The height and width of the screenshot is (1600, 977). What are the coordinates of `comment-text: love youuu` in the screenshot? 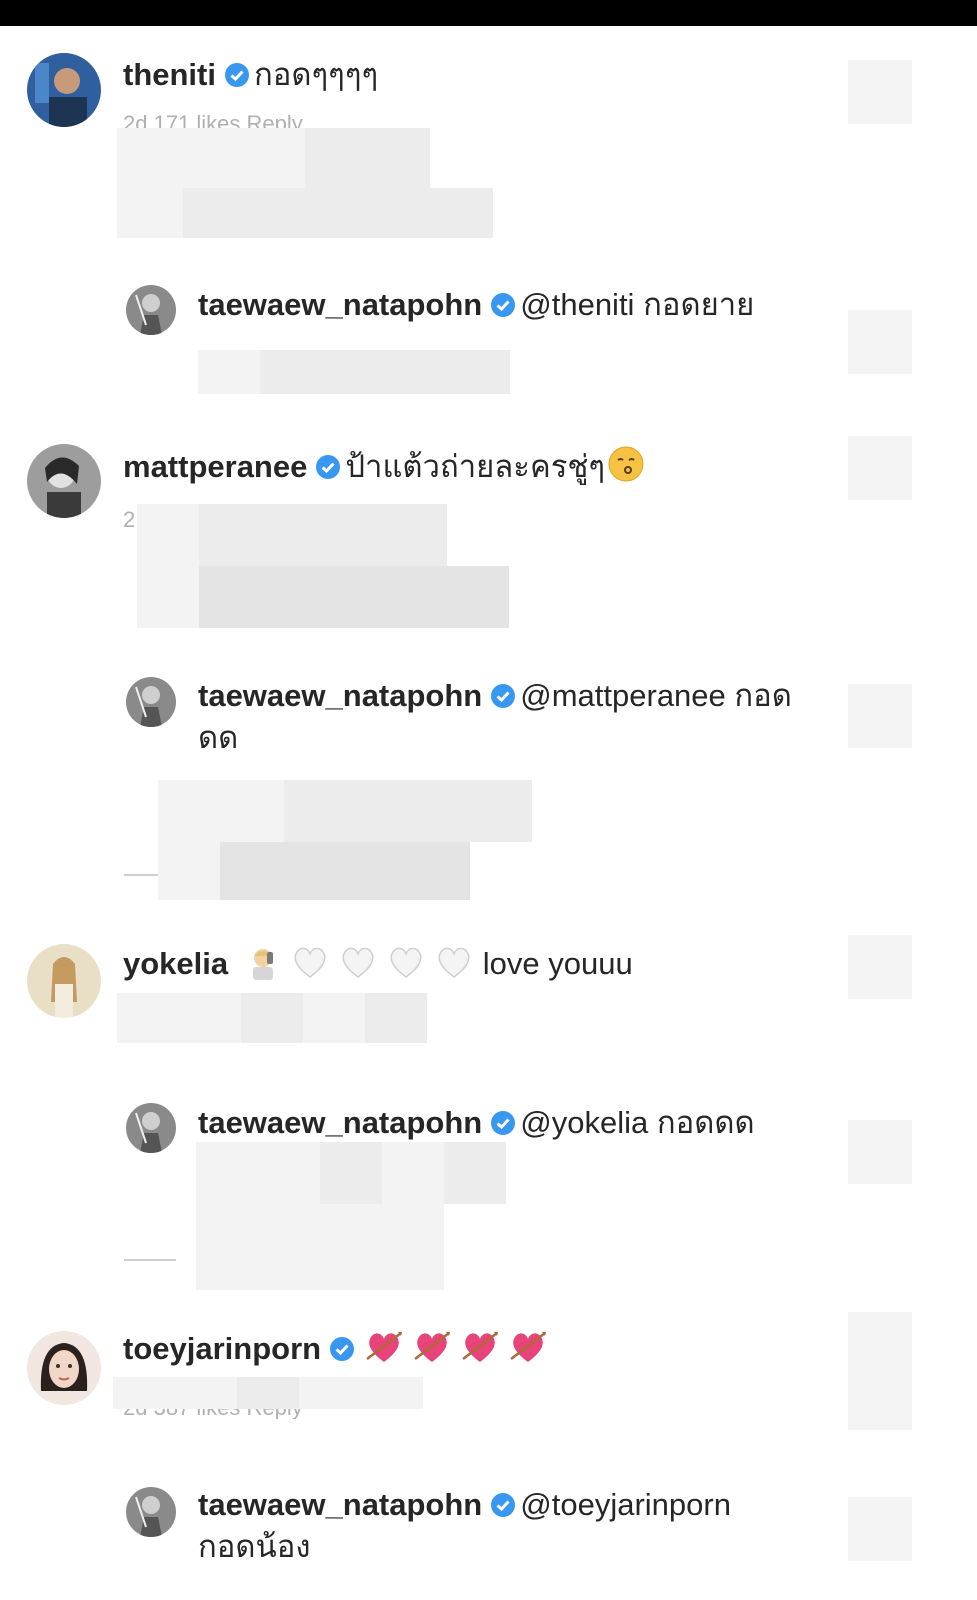 It's located at (557, 963).